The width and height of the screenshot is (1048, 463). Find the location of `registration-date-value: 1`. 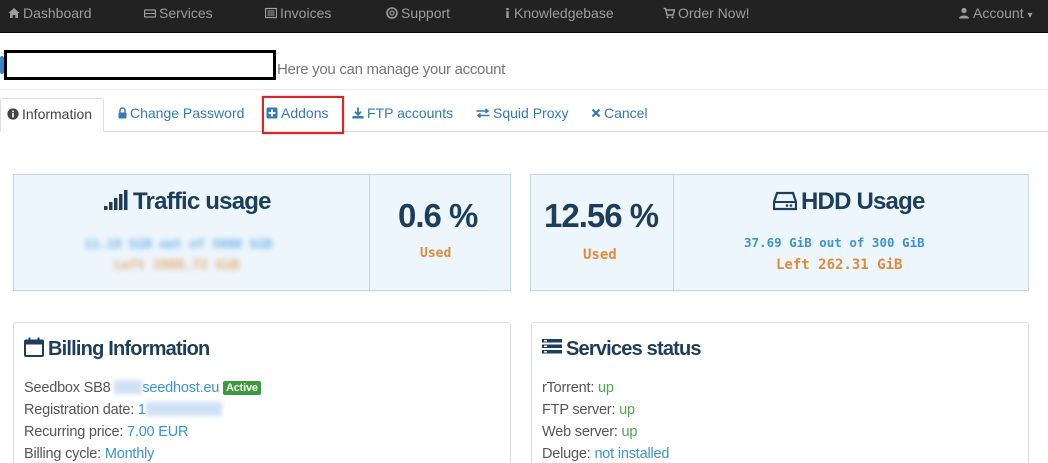

registration-date-value: 1 is located at coordinates (141, 410).